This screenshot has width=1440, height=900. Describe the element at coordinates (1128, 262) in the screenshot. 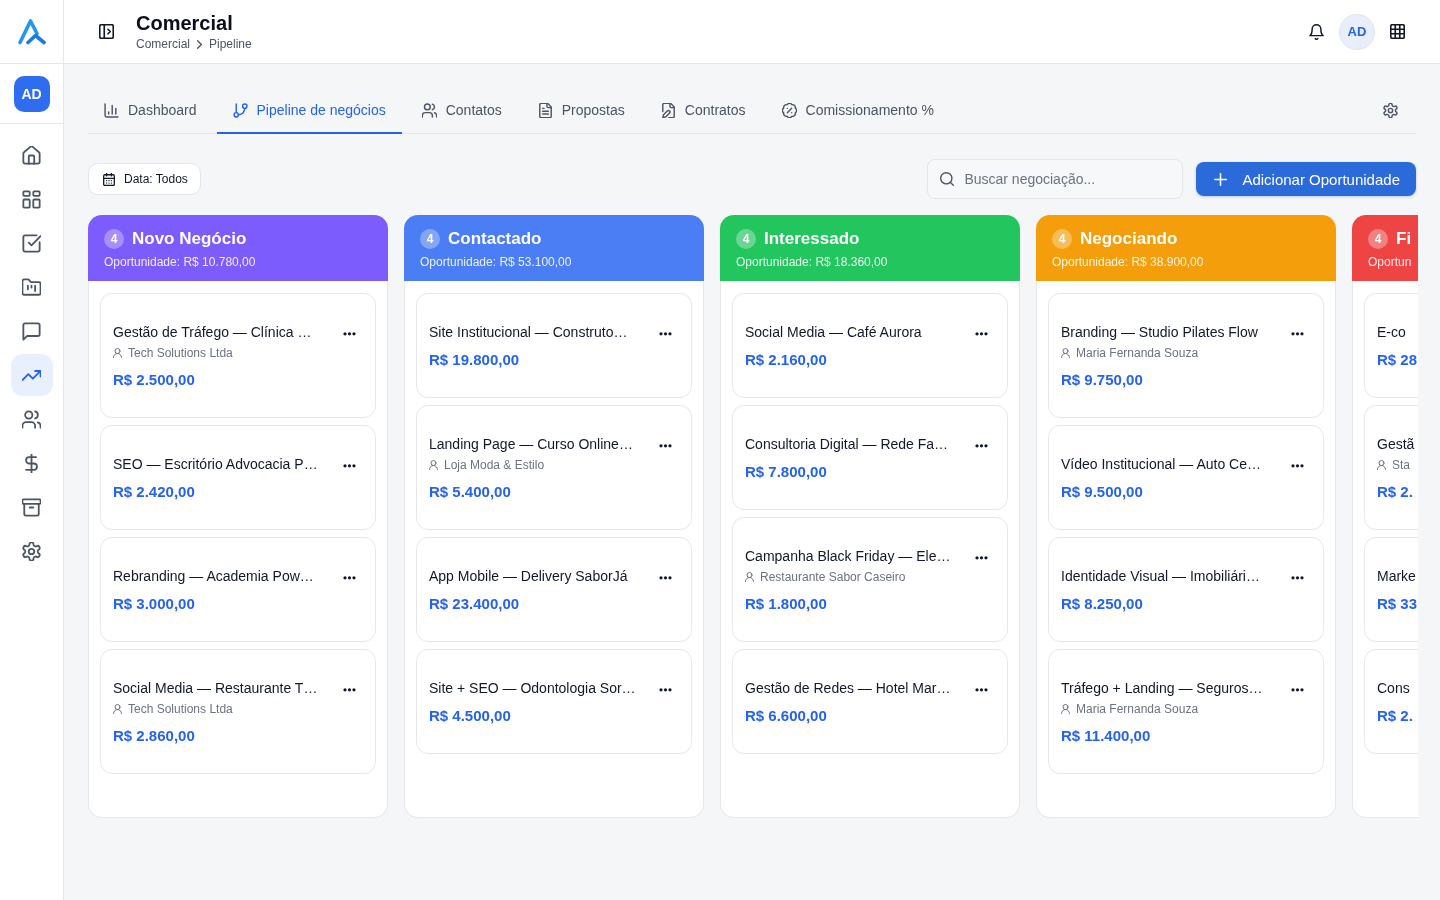

I see `column-total: Oportunidade: R$ 38.900,00` at that location.